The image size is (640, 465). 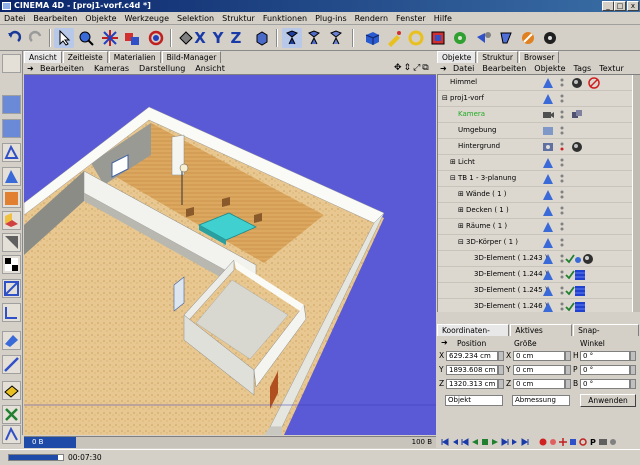 What do you see at coordinates (472, 370) in the screenshot?
I see `position-field: 1893.608 cm` at bounding box center [472, 370].